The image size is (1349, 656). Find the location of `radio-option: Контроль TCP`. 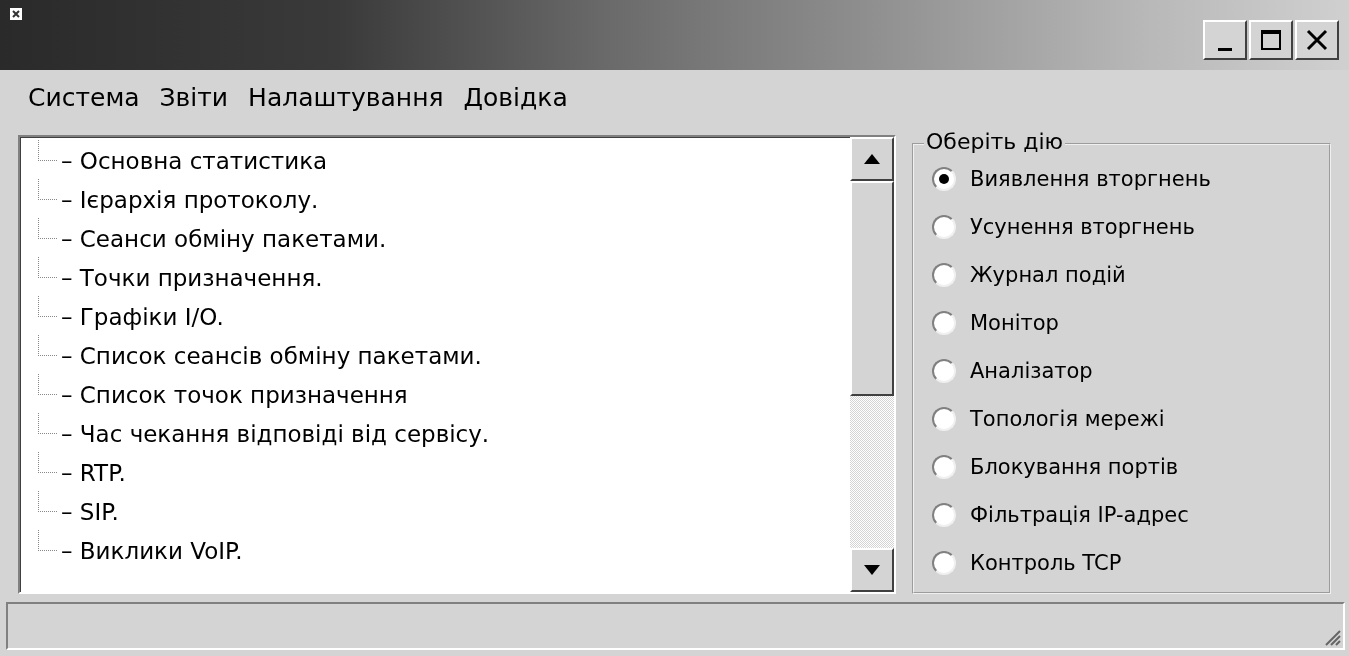

radio-option: Контроль TCP is located at coordinates (1125, 563).